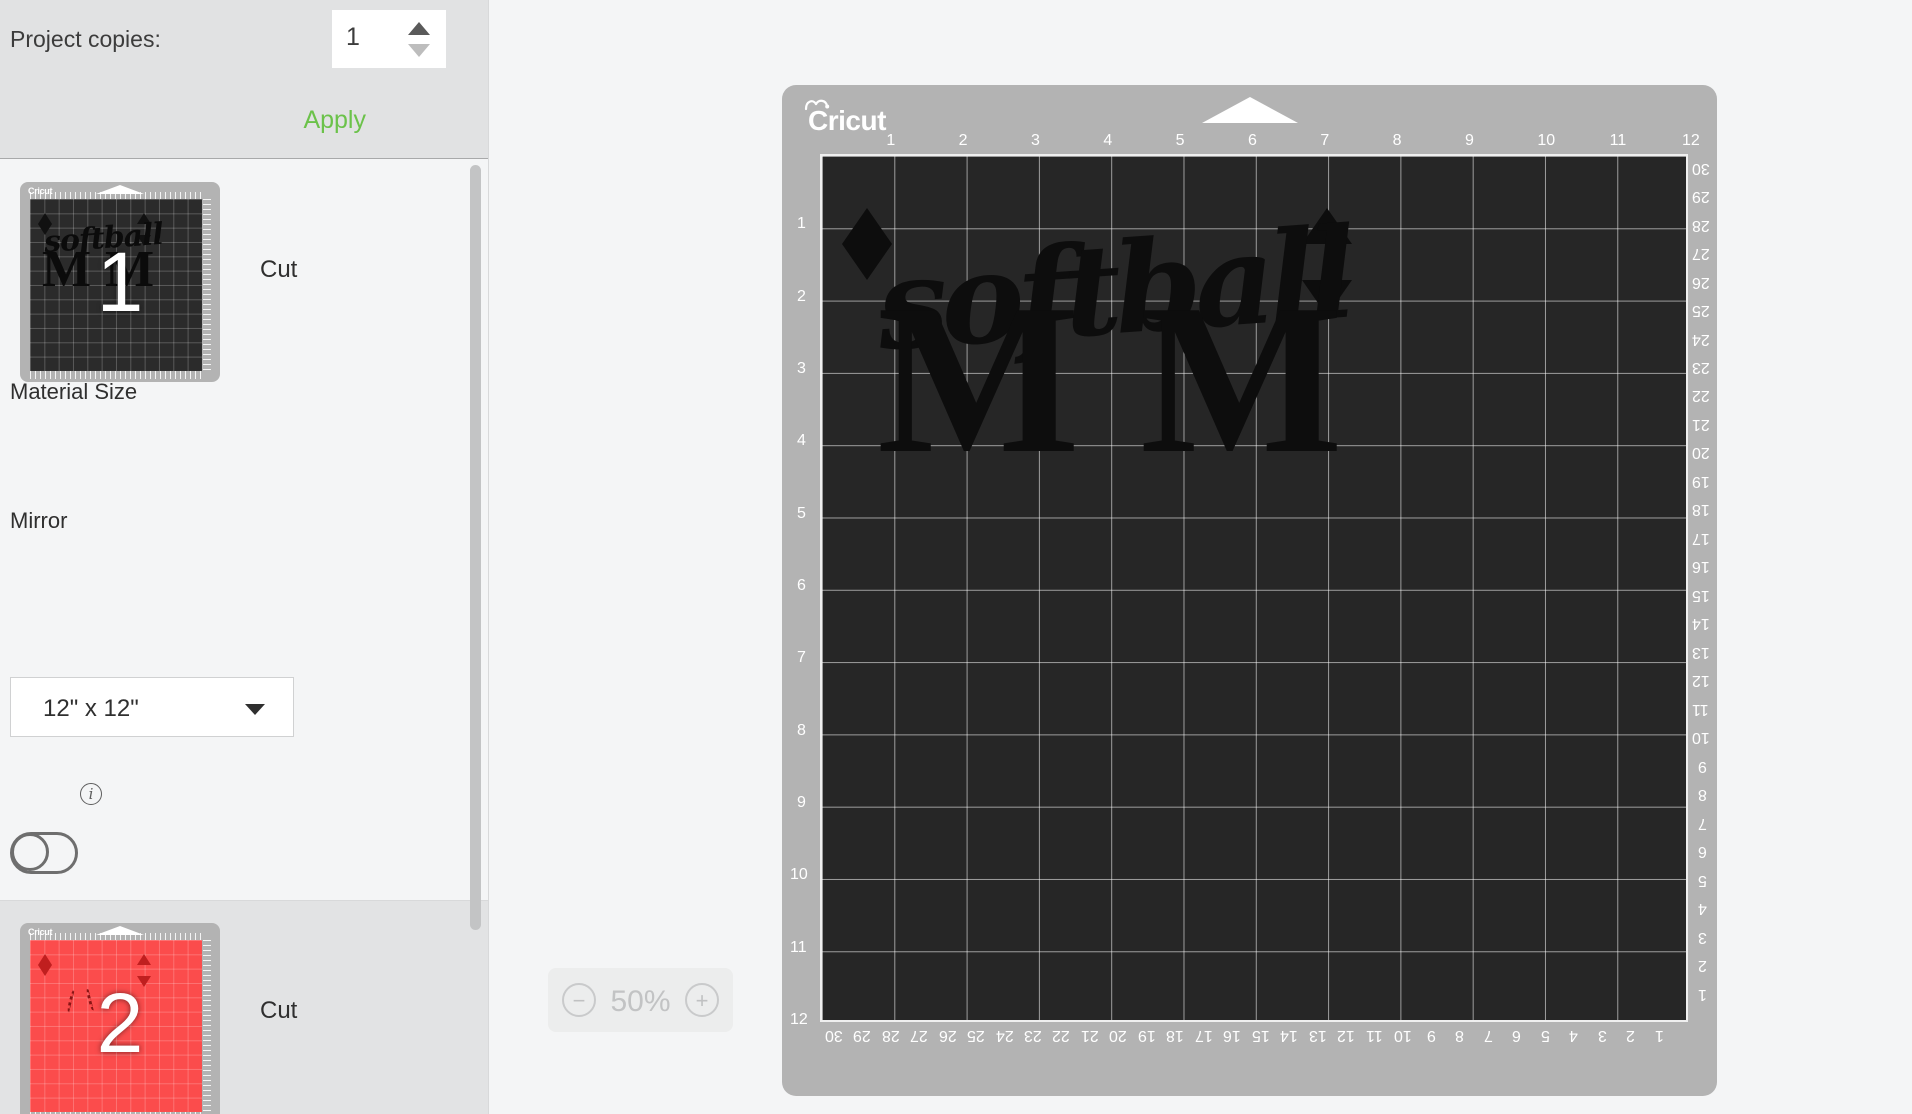 The image size is (1912, 1114). Describe the element at coordinates (1325, 140) in the screenshot. I see `ruler-tick-top: 7` at that location.